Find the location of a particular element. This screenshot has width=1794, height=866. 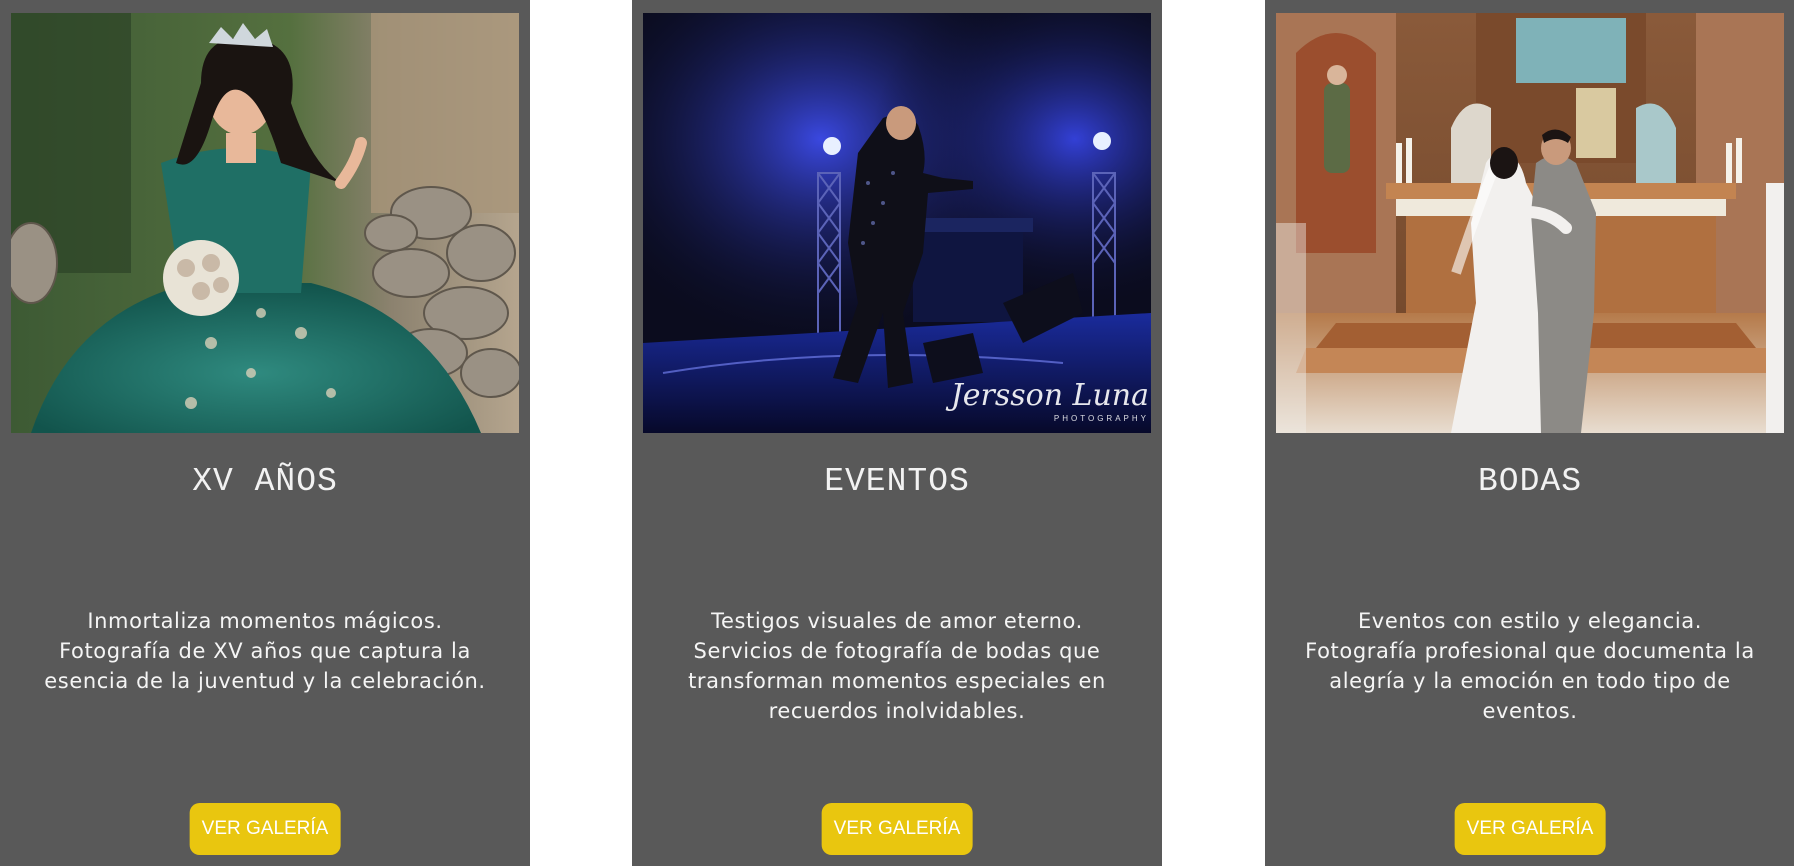

view-gallery-button-eventos: VER GALERÍA is located at coordinates (897, 829).